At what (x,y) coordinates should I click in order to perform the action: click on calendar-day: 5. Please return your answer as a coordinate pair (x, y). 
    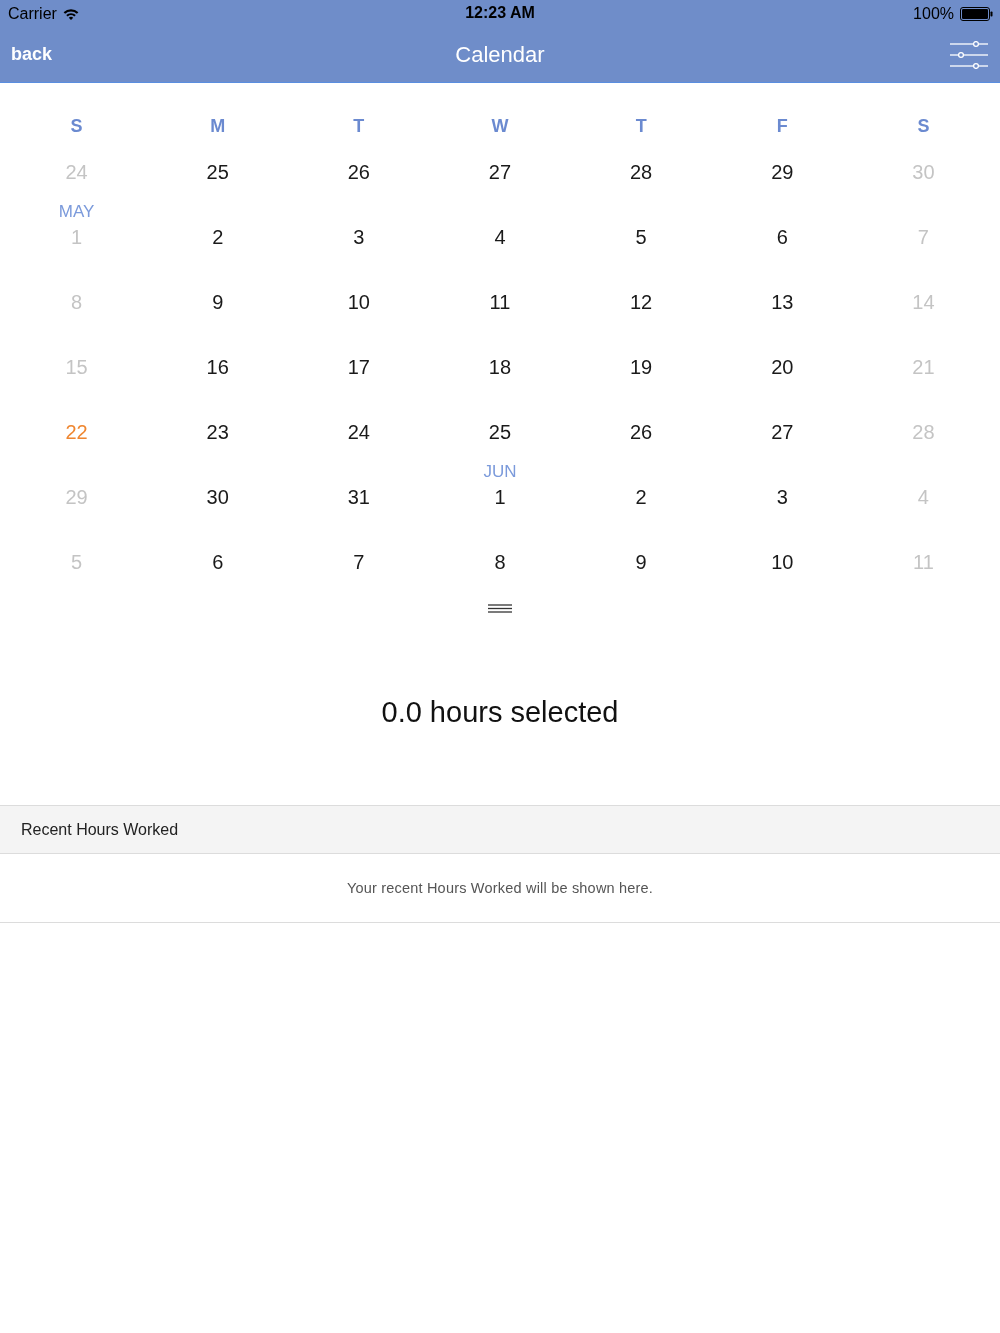
    Looking at the image, I should click on (641, 237).